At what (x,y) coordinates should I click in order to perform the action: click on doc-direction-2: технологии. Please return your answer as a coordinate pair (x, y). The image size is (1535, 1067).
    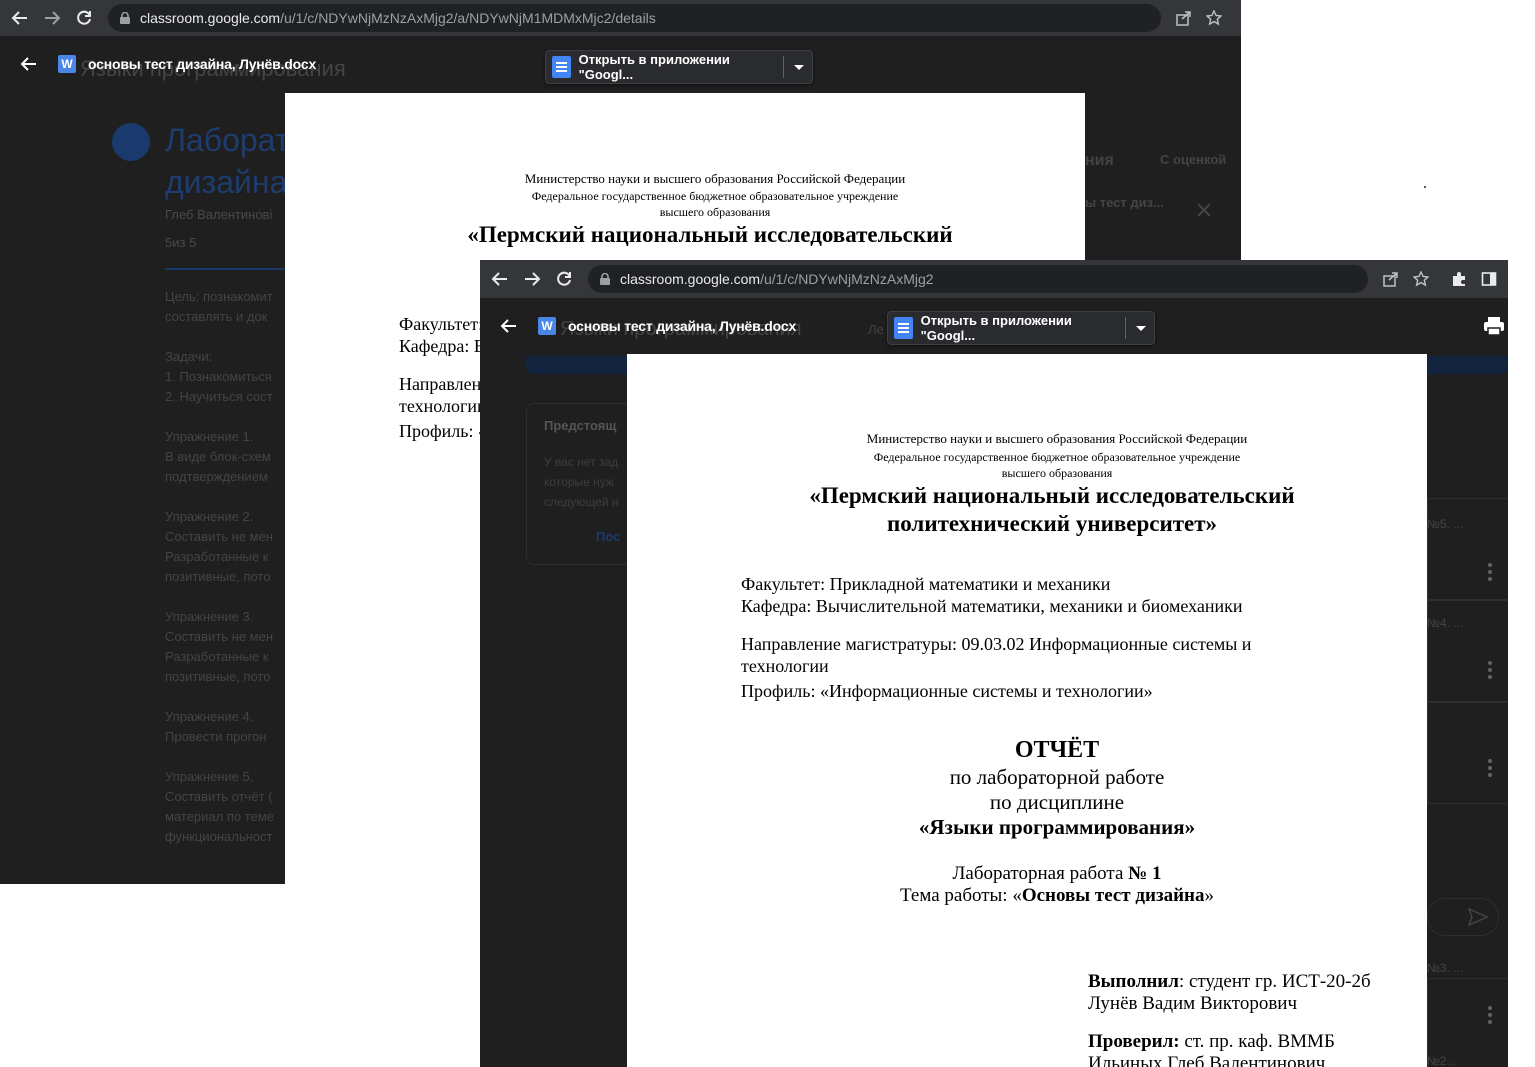
    Looking at the image, I should click on (443, 406).